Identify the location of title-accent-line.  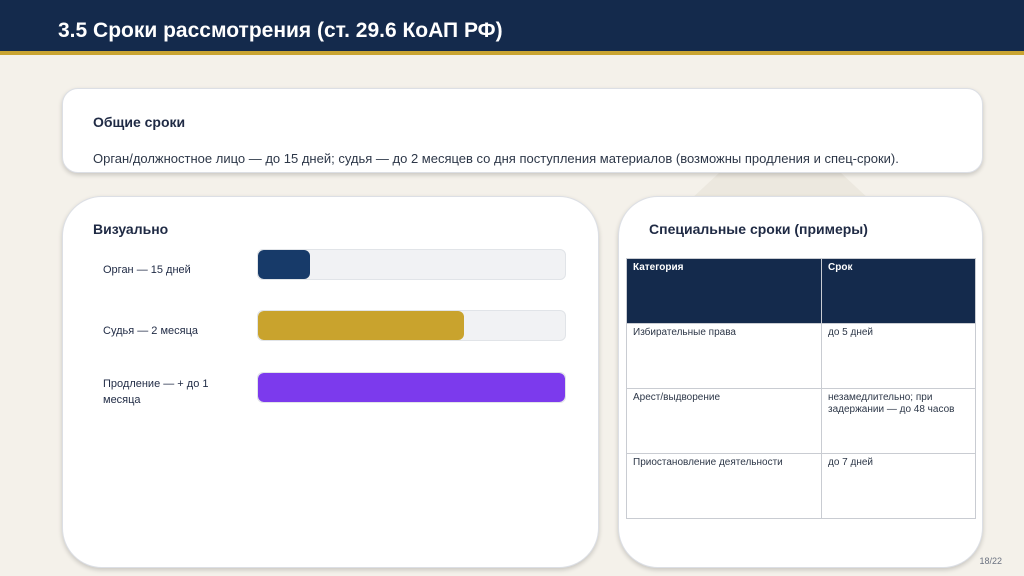
(512, 53).